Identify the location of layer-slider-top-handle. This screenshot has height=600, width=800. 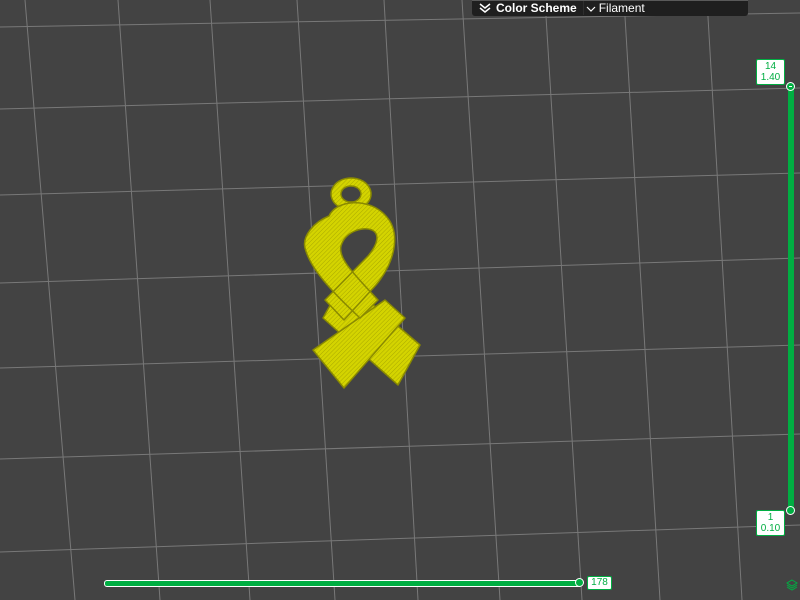
(790, 86).